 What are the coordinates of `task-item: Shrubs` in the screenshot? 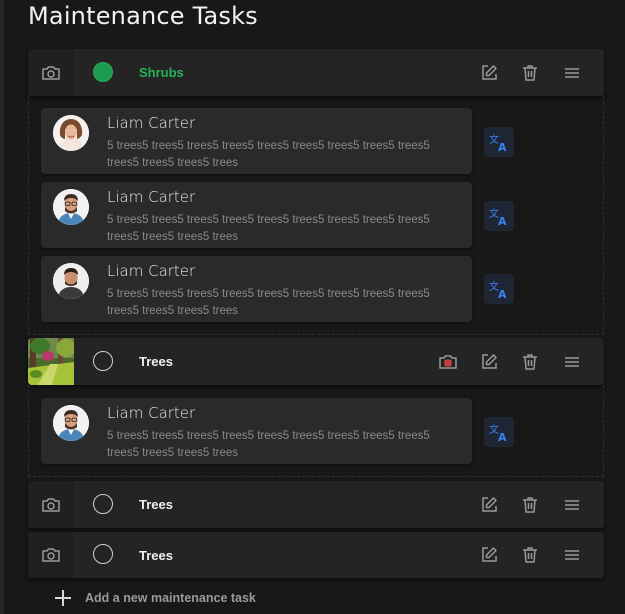 It's located at (316, 72).